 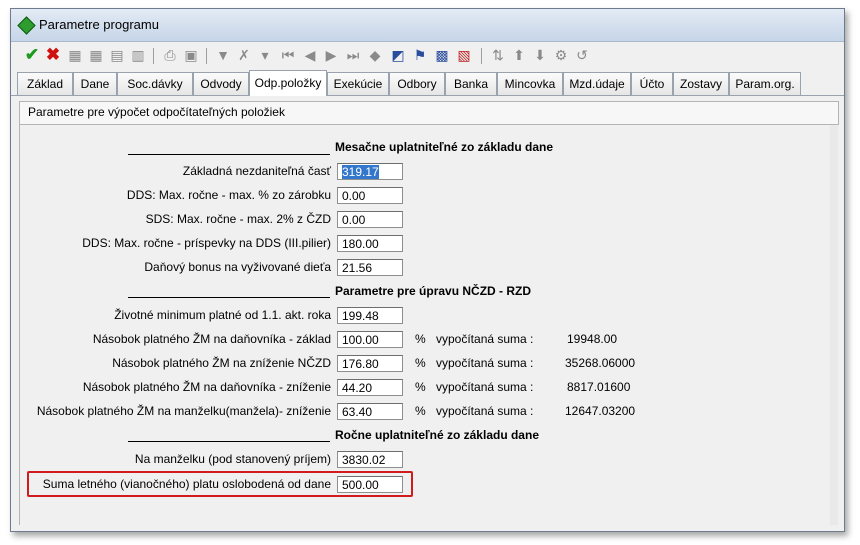 I want to click on label-danovy-bonus: Daňový bonus na vyživované dieťa, so click(x=237, y=267).